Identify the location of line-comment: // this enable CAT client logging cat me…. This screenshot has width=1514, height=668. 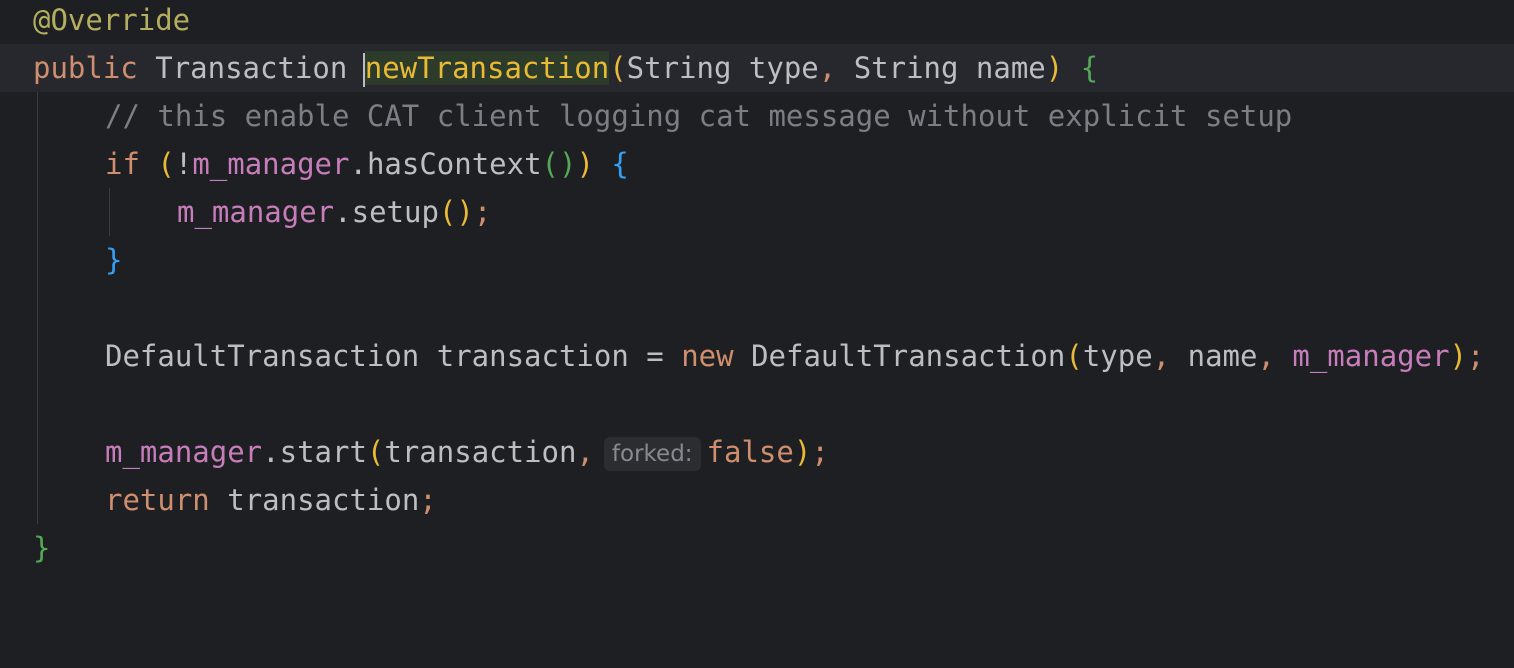
(699, 116).